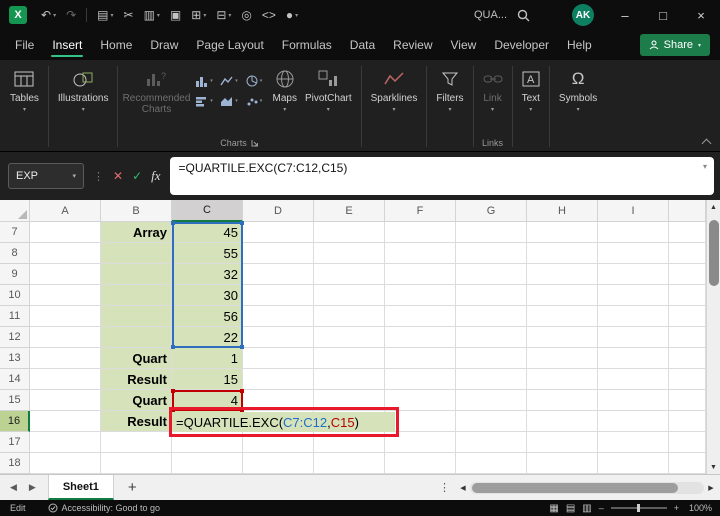 The height and width of the screenshot is (516, 720). What do you see at coordinates (32, 487) in the screenshot?
I see `next-sheet-icon: ▶` at bounding box center [32, 487].